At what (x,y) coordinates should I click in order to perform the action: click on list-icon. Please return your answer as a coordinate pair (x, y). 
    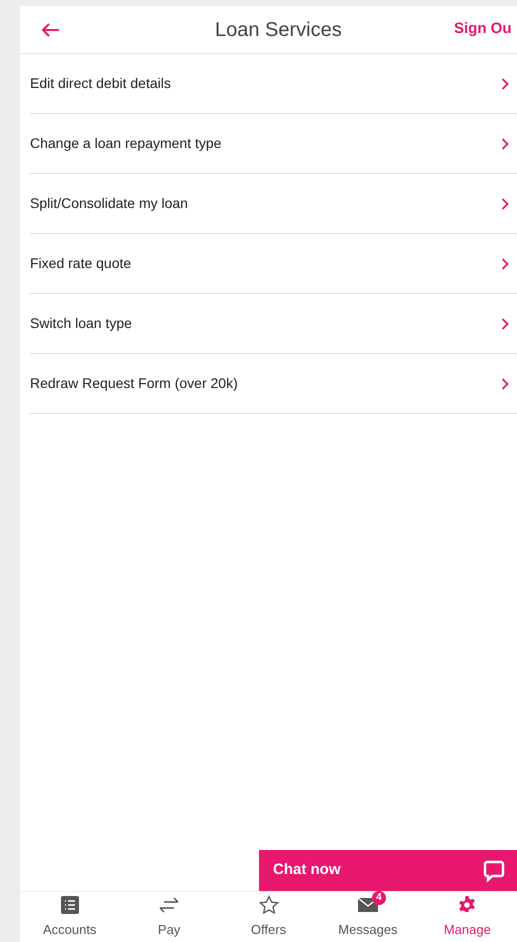
    Looking at the image, I should click on (69, 905).